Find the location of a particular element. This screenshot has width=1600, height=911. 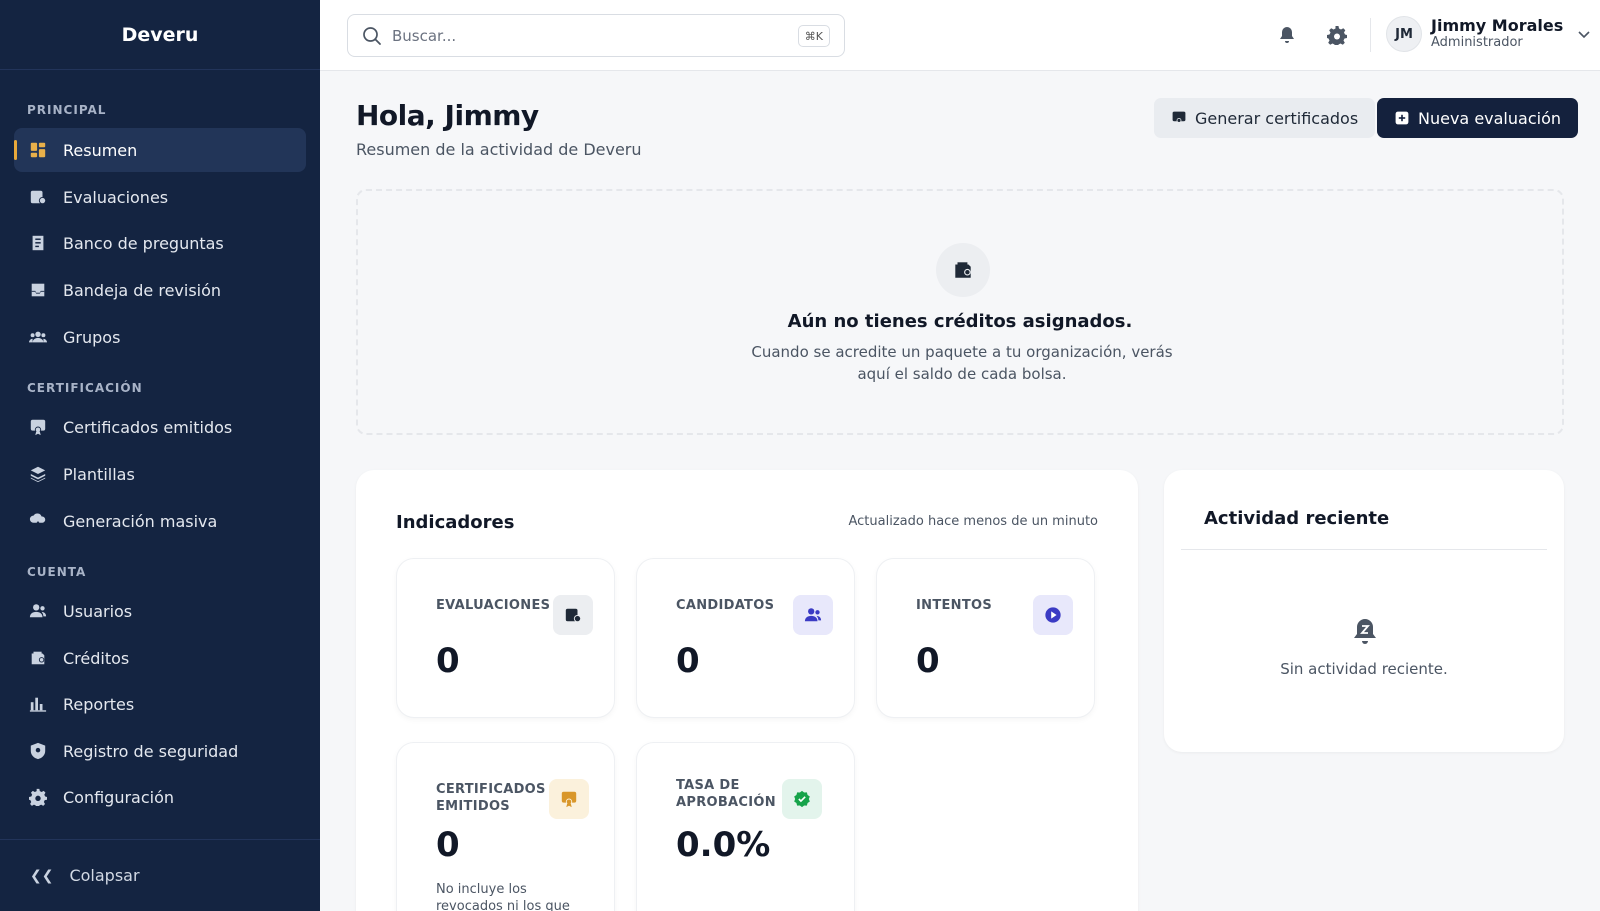

generate-certificates-button: Generar certificados is located at coordinates (1265, 118).